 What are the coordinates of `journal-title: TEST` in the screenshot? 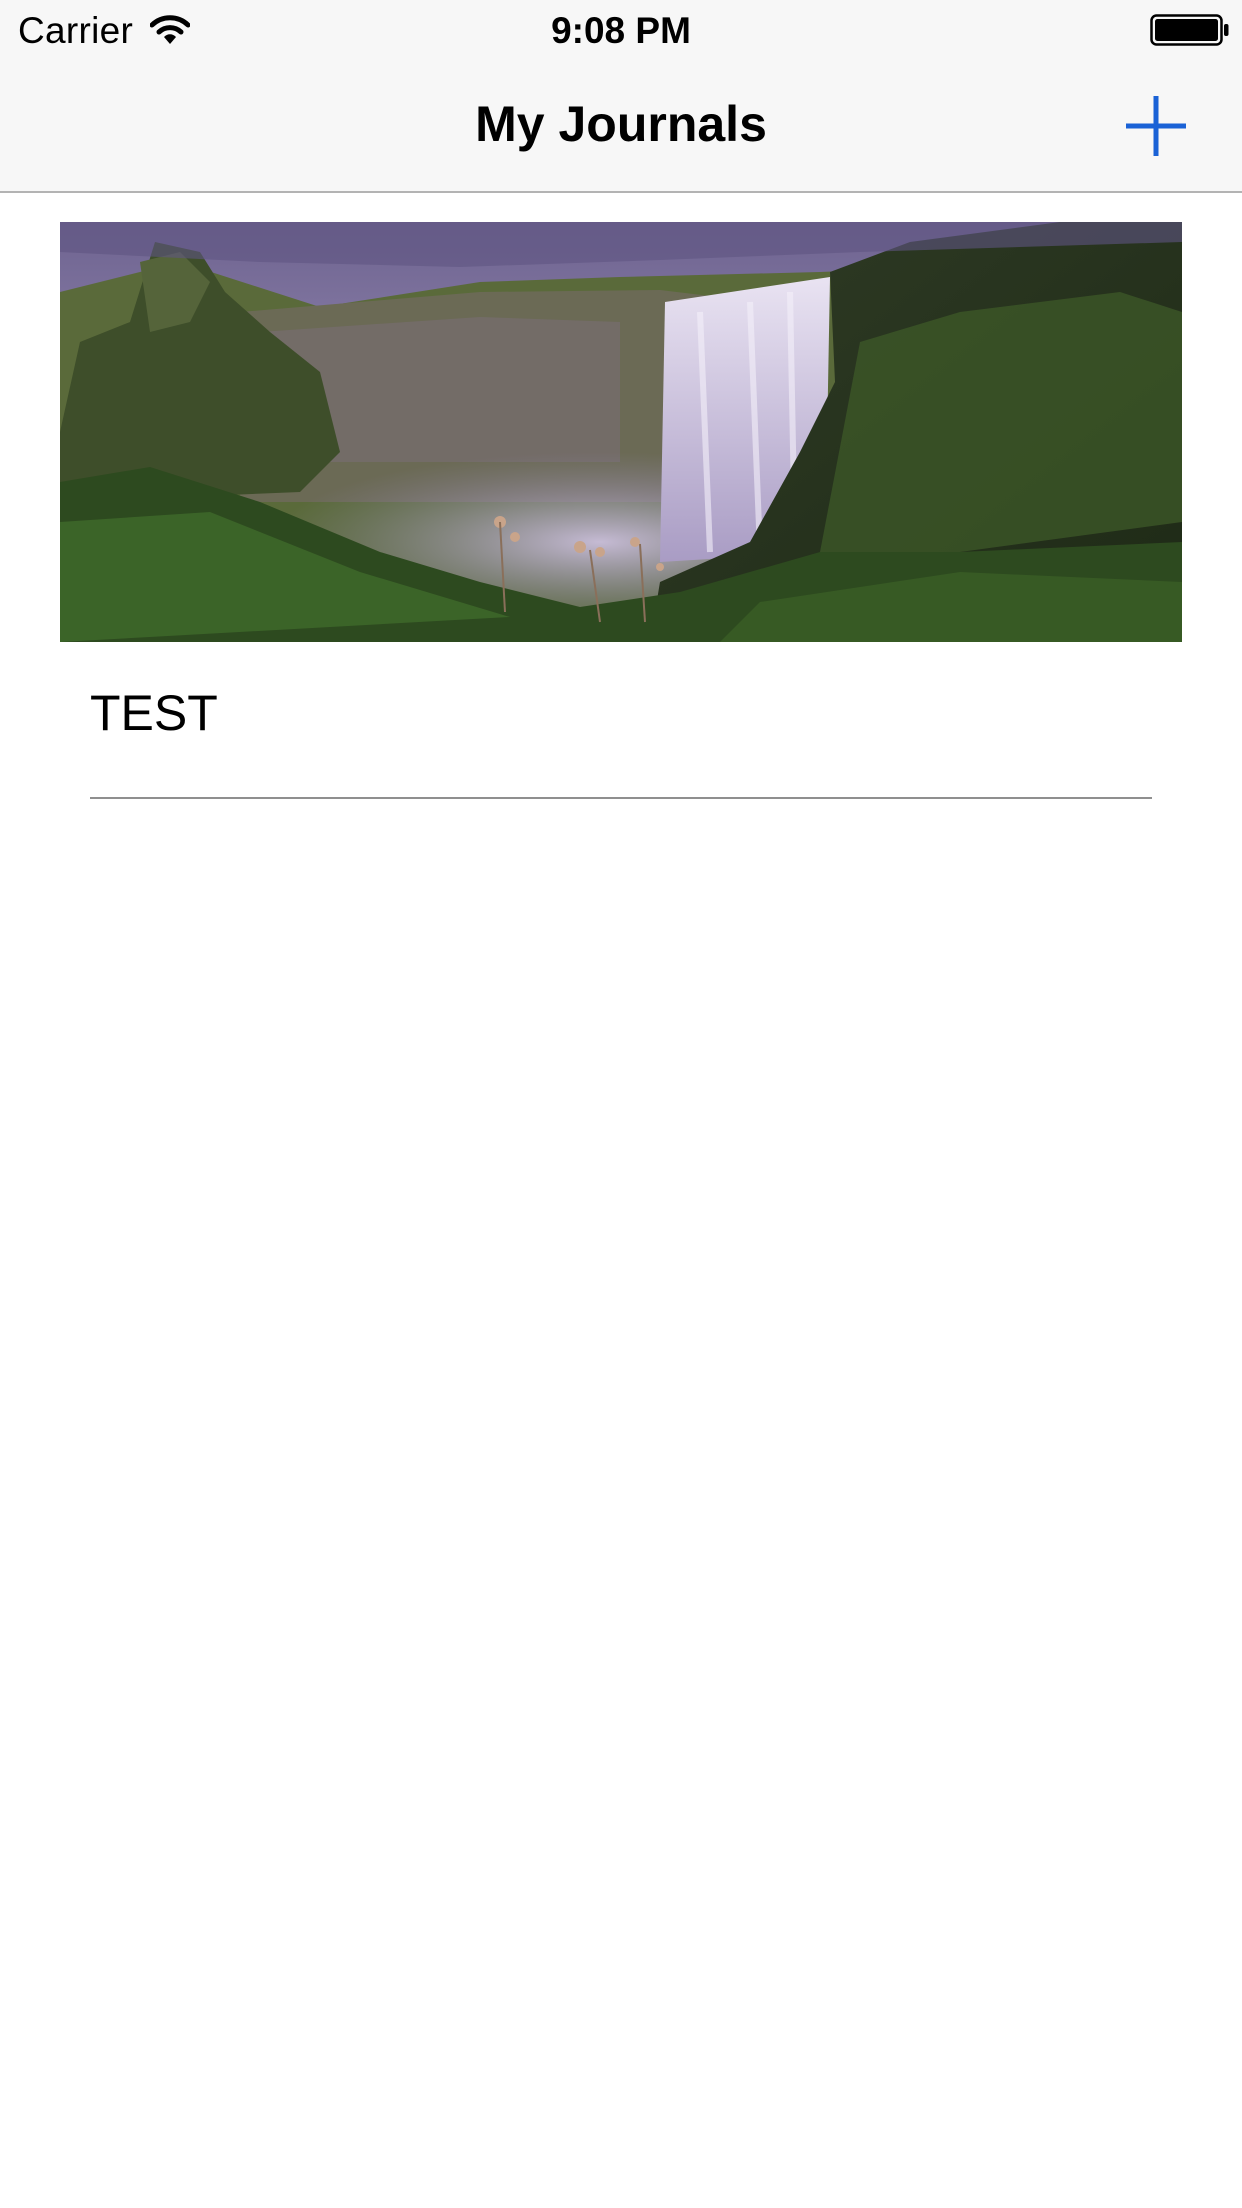 It's located at (154, 713).